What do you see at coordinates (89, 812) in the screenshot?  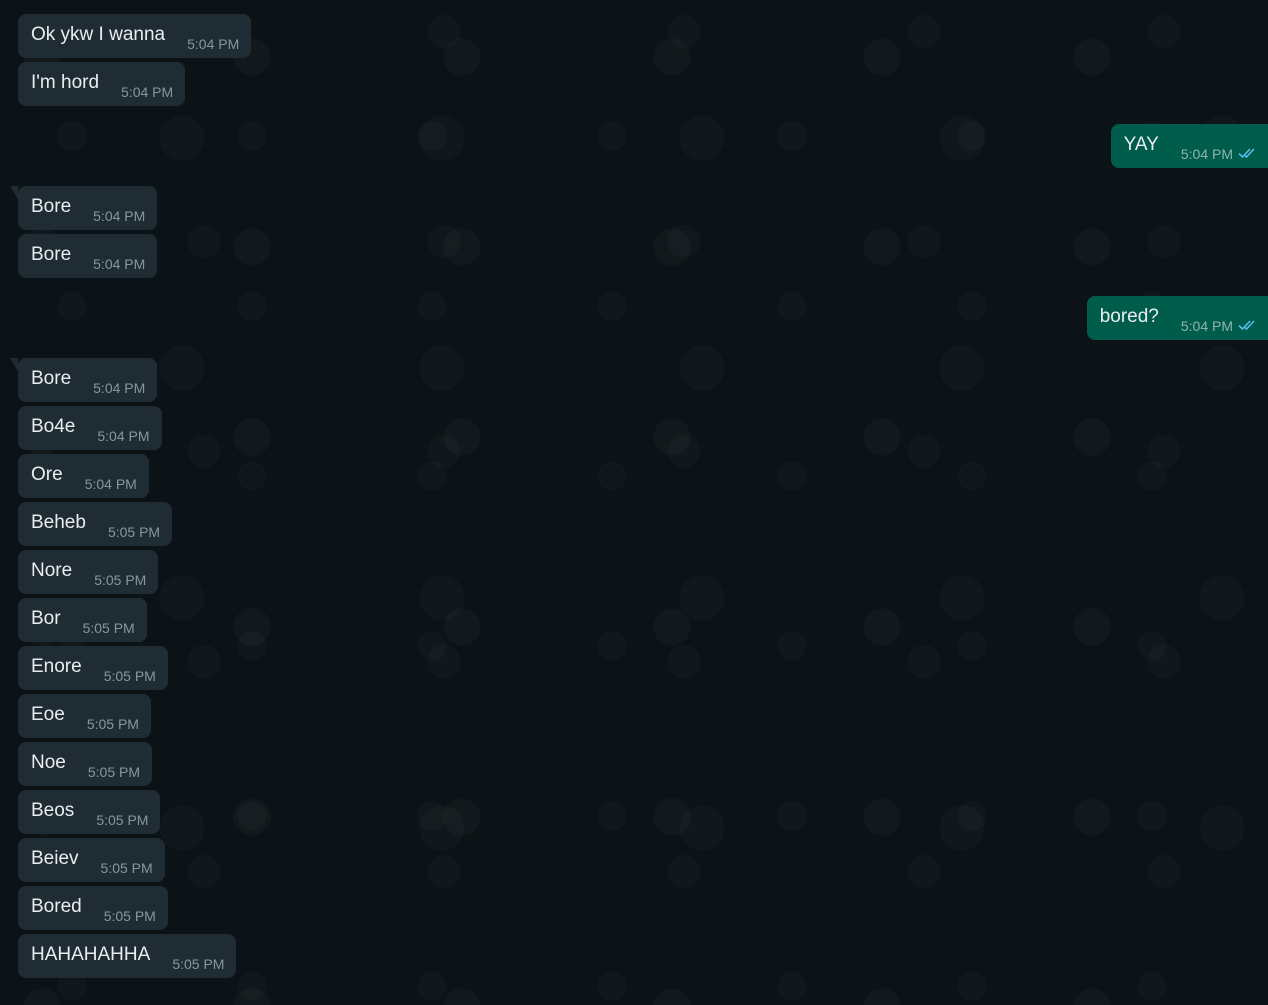 I see `message-bubble-incoming: Beos 5:05 PM` at bounding box center [89, 812].